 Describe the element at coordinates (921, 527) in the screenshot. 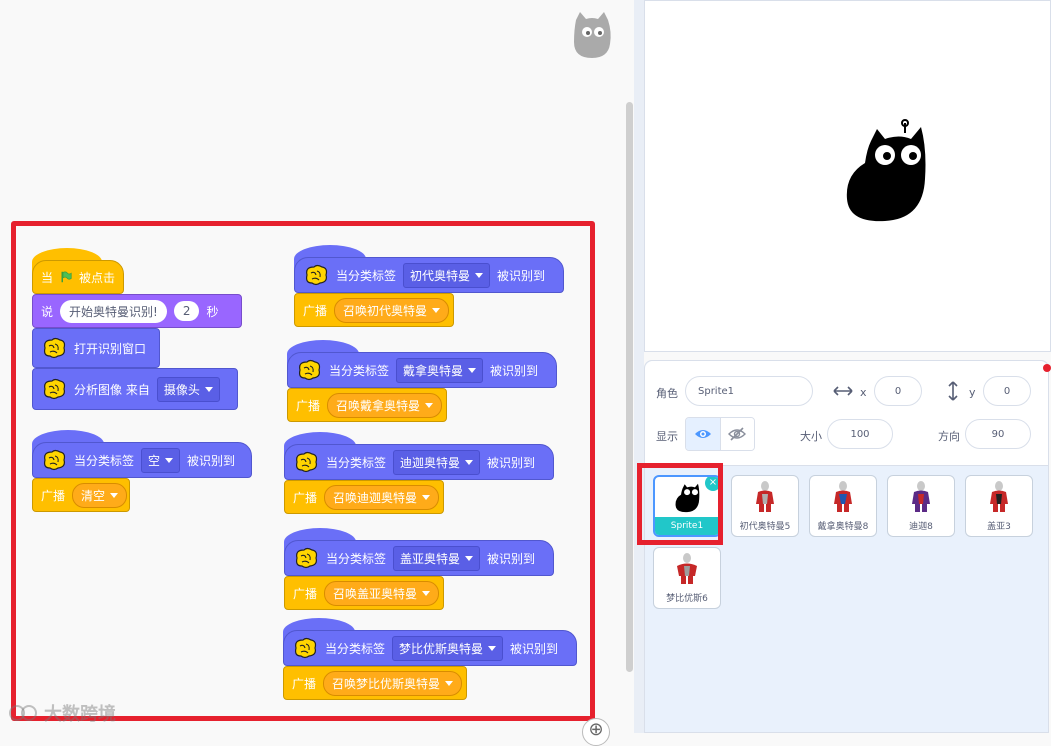

I see `sprite-tile-label: 迪迦8` at that location.